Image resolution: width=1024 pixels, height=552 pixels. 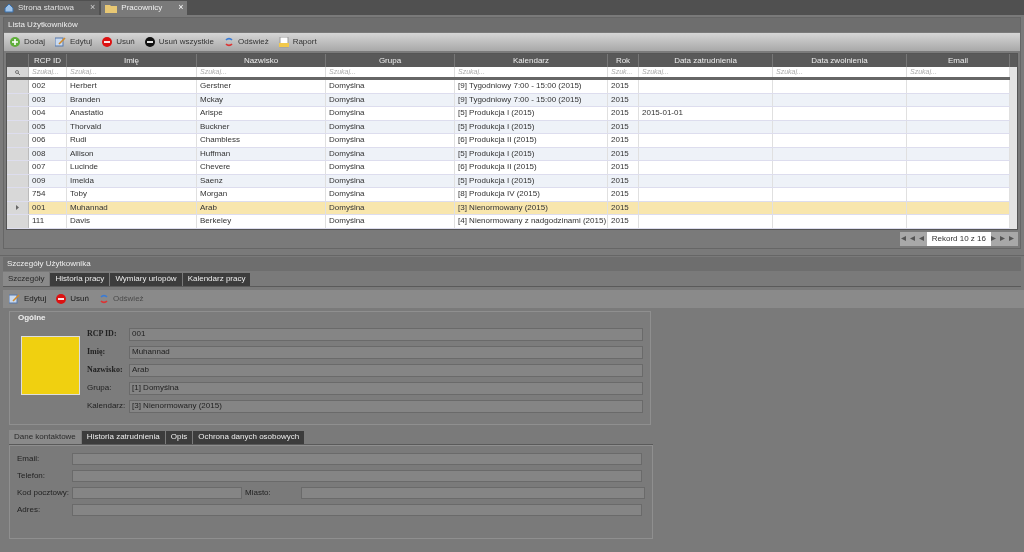 What do you see at coordinates (246, 42) in the screenshot?
I see `toolbar-button: Odśwież` at bounding box center [246, 42].